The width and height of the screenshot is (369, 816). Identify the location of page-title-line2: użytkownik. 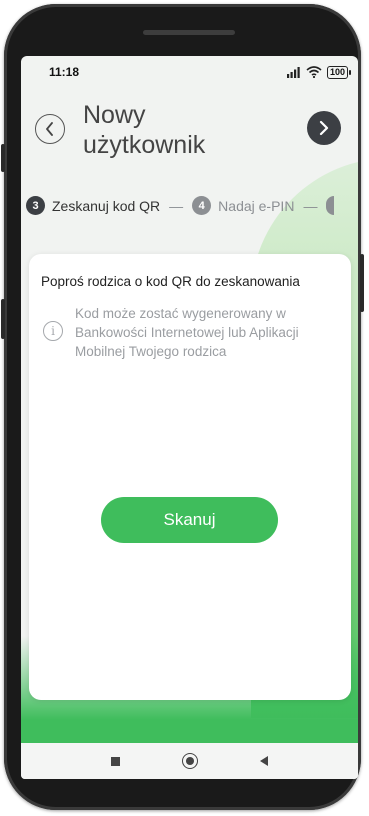
(144, 145).